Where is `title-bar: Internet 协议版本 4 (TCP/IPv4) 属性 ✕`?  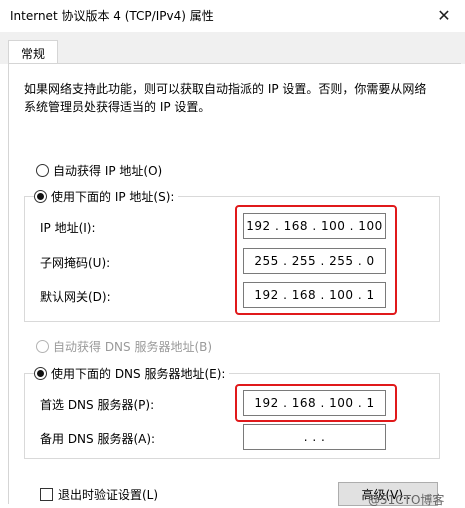 title-bar: Internet 协议版本 4 (TCP/IPv4) 属性 ✕ is located at coordinates (232, 16).